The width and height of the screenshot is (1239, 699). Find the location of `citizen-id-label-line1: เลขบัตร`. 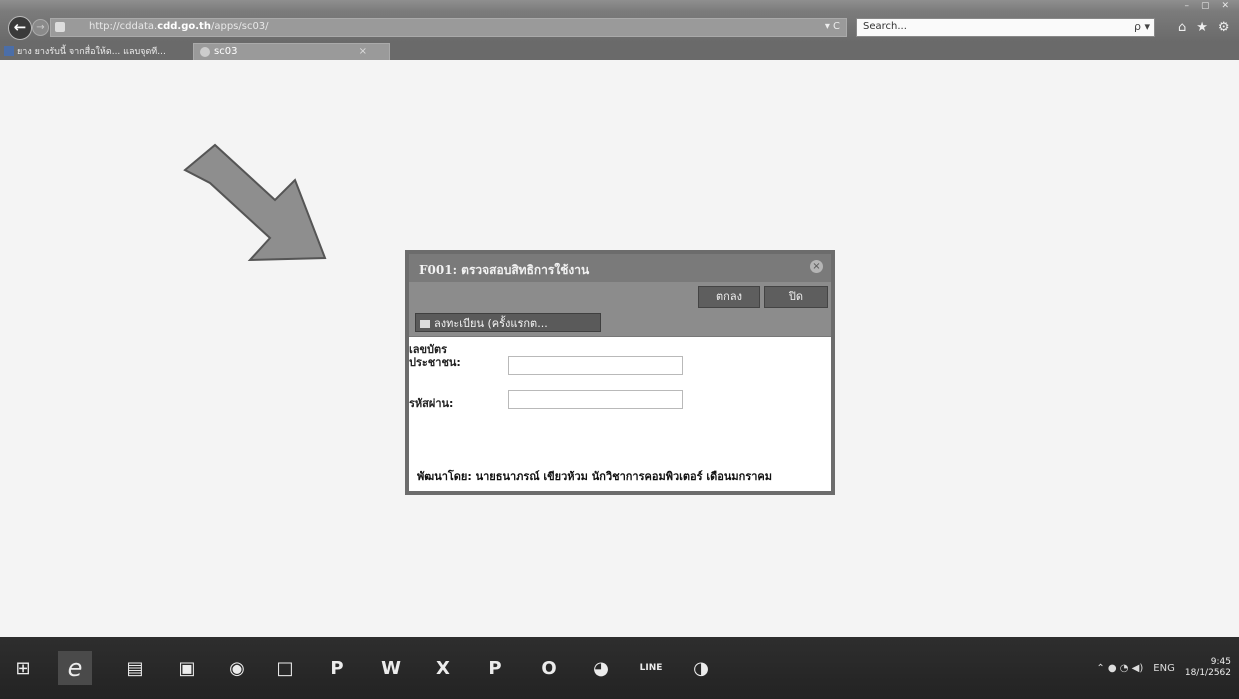

citizen-id-label-line1: เลขบัตร is located at coordinates (428, 349).